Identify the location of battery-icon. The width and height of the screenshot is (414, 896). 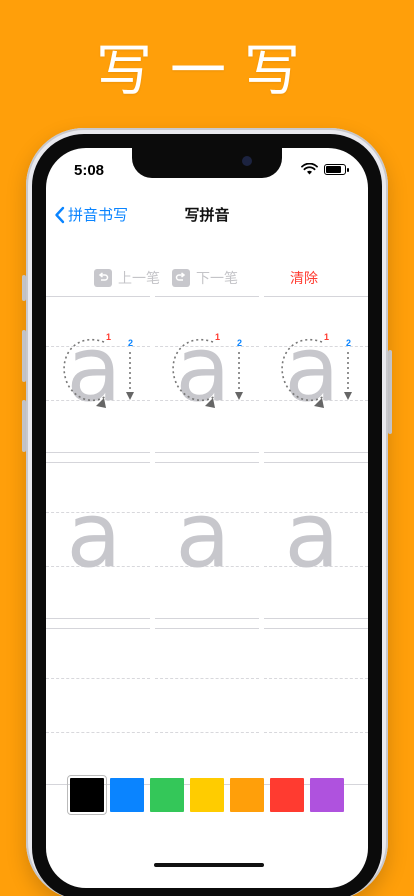
(336, 169).